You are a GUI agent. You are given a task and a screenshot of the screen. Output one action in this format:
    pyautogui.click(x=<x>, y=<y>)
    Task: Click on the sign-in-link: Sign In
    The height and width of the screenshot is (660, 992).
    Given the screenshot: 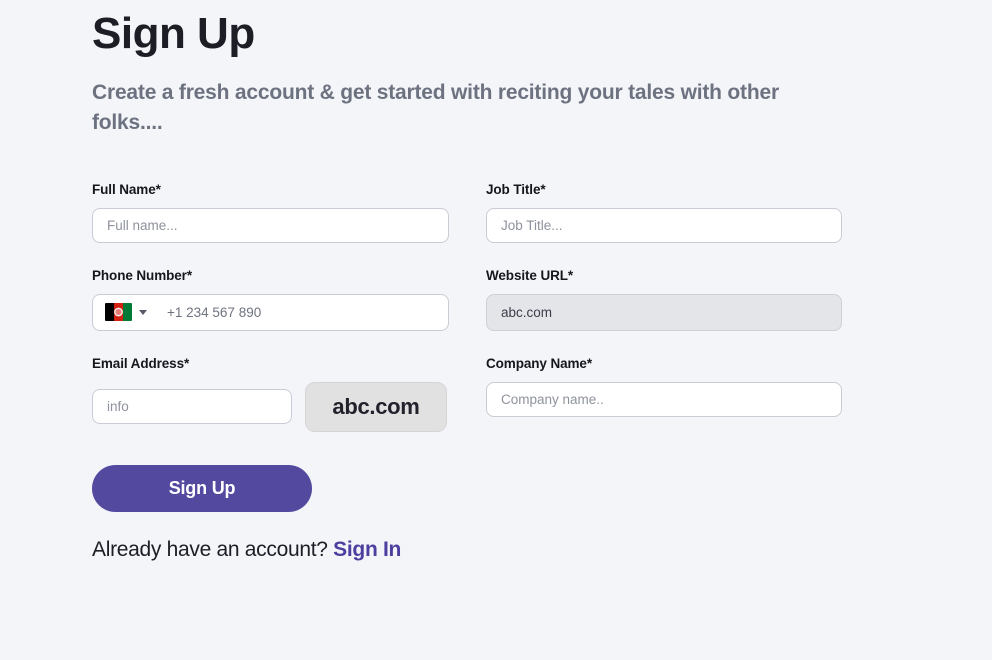 What is the action you would take?
    pyautogui.click(x=367, y=549)
    